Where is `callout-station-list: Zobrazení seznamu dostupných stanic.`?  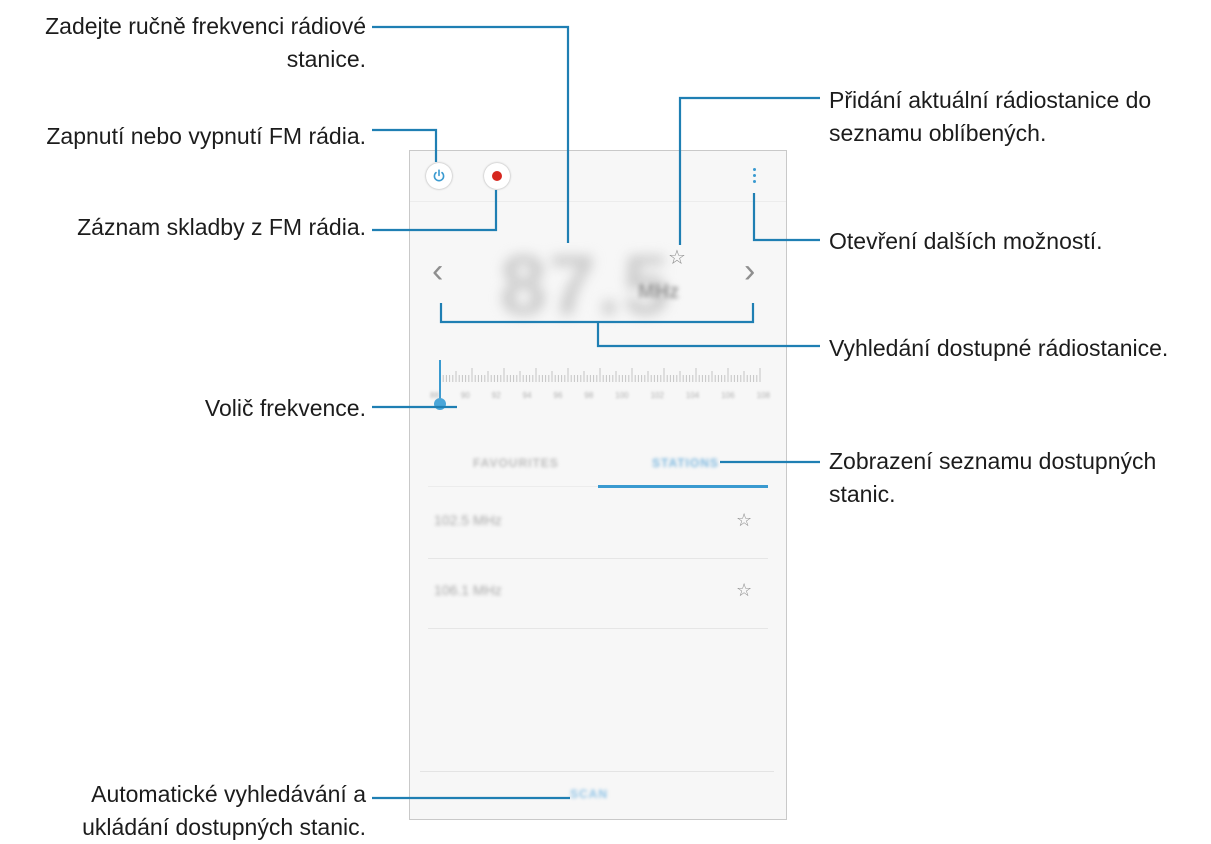 callout-station-list: Zobrazení seznamu dostupných stanic. is located at coordinates (992, 478).